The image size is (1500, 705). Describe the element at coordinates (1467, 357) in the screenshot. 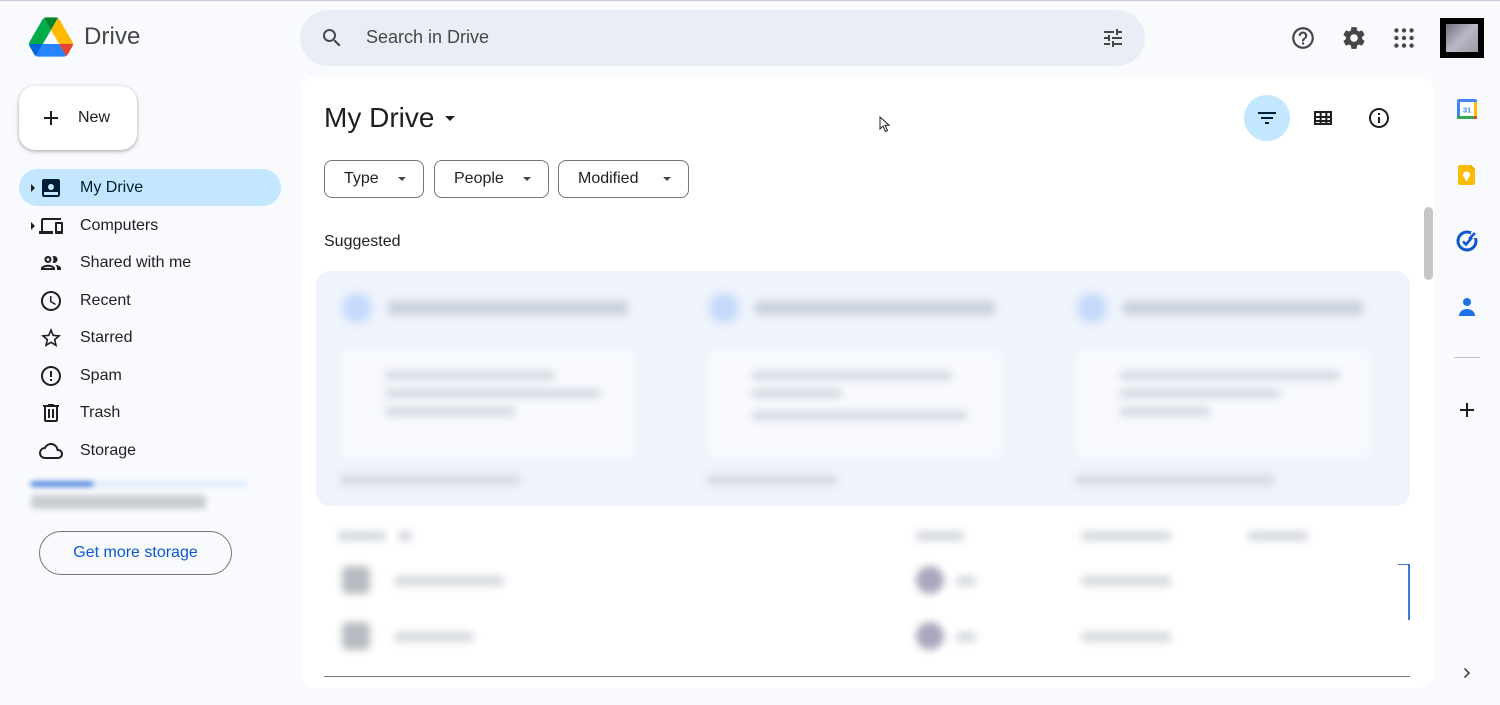

I see `side-panel-divider` at that location.